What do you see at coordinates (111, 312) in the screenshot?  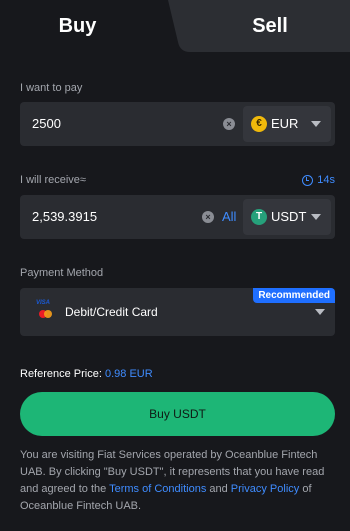 I see `payment-method-value: Debit/Credit Card` at bounding box center [111, 312].